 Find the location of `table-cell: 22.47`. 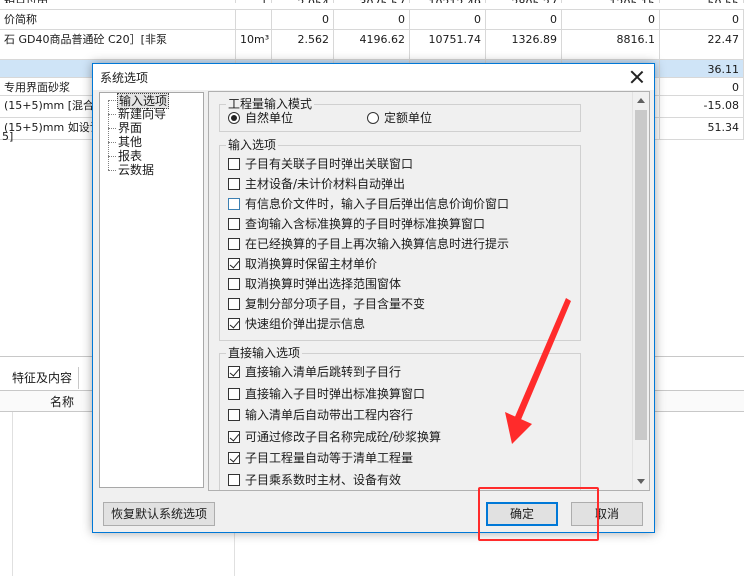

table-cell: 22.47 is located at coordinates (702, 44).